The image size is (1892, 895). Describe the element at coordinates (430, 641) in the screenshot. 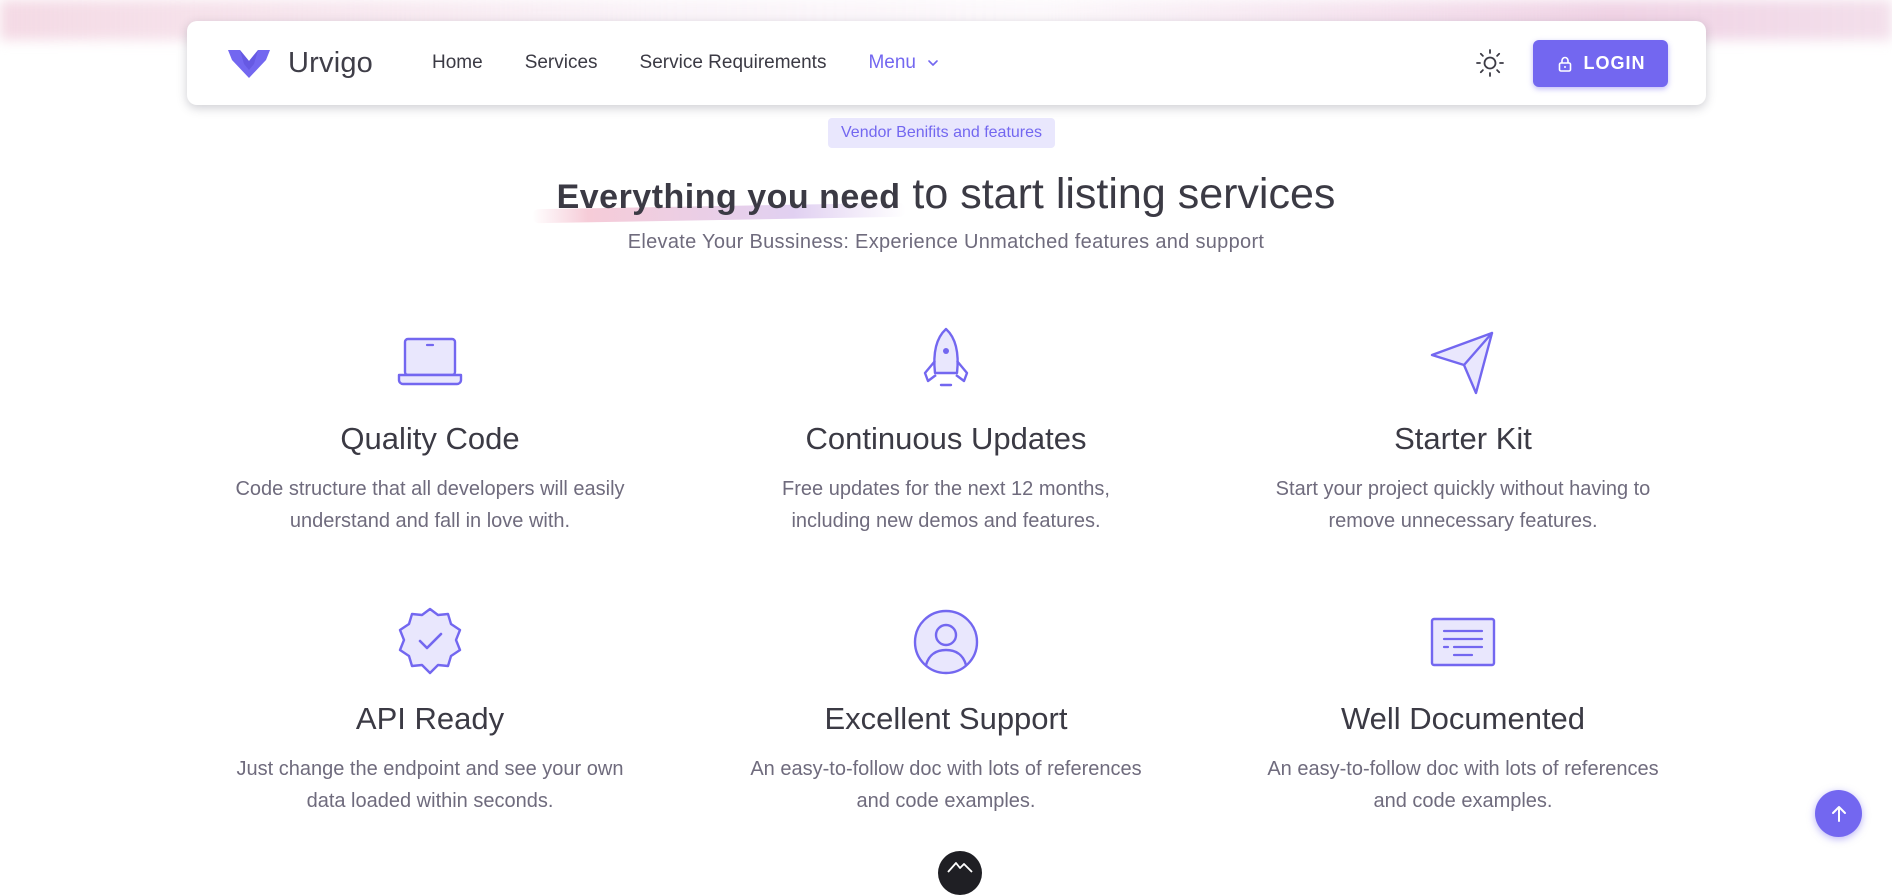

I see `badge-check-icon` at that location.